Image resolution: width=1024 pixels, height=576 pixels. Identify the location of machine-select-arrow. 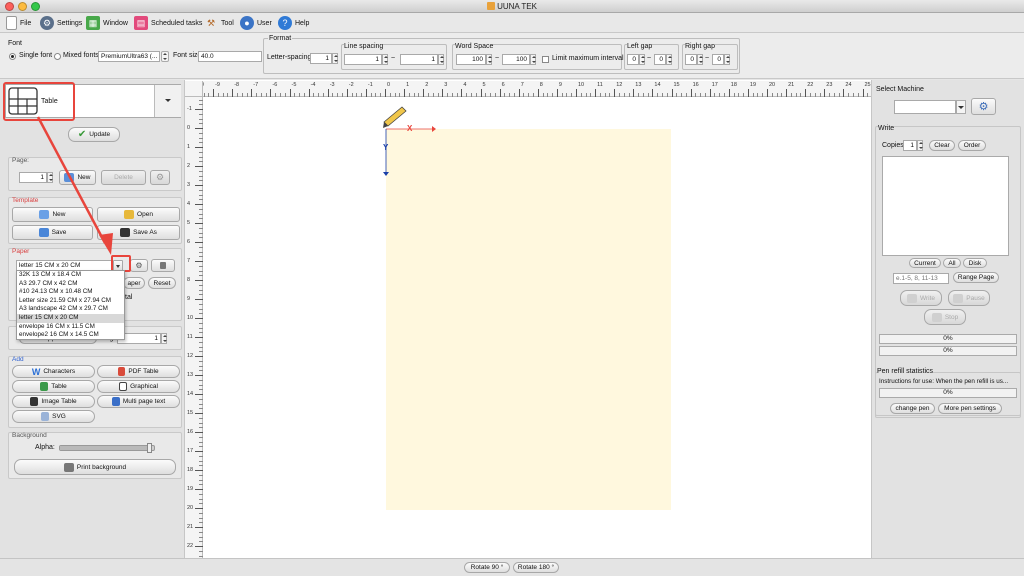
(961, 107).